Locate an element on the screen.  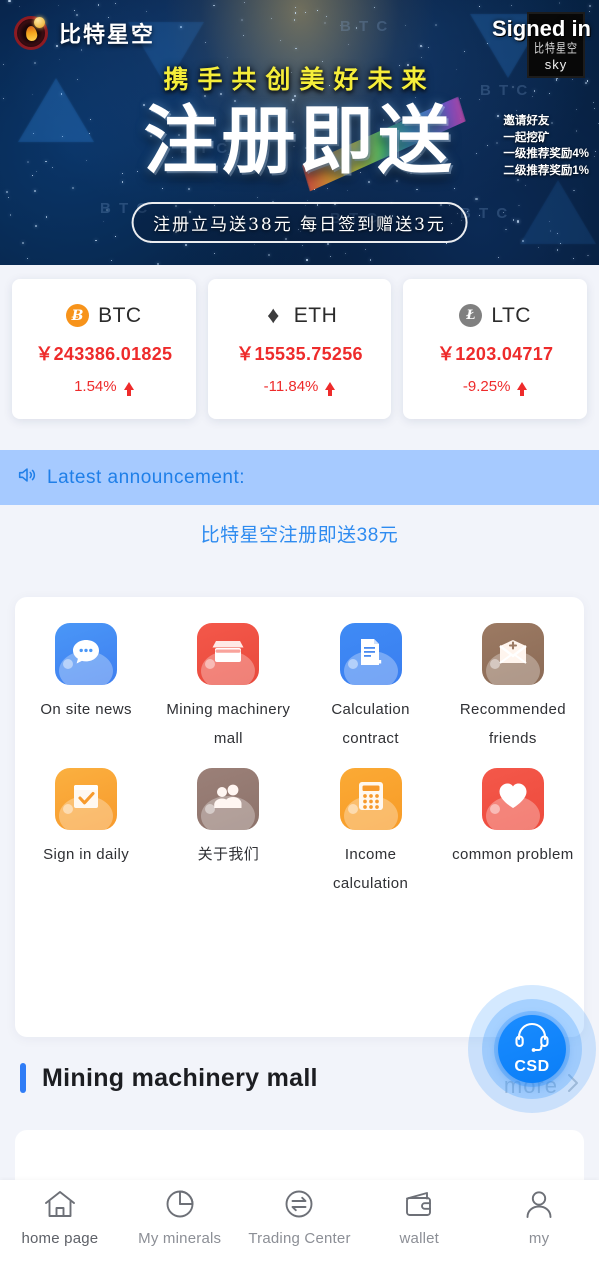
tab-trading-center: Trading Center is located at coordinates (300, 1219).